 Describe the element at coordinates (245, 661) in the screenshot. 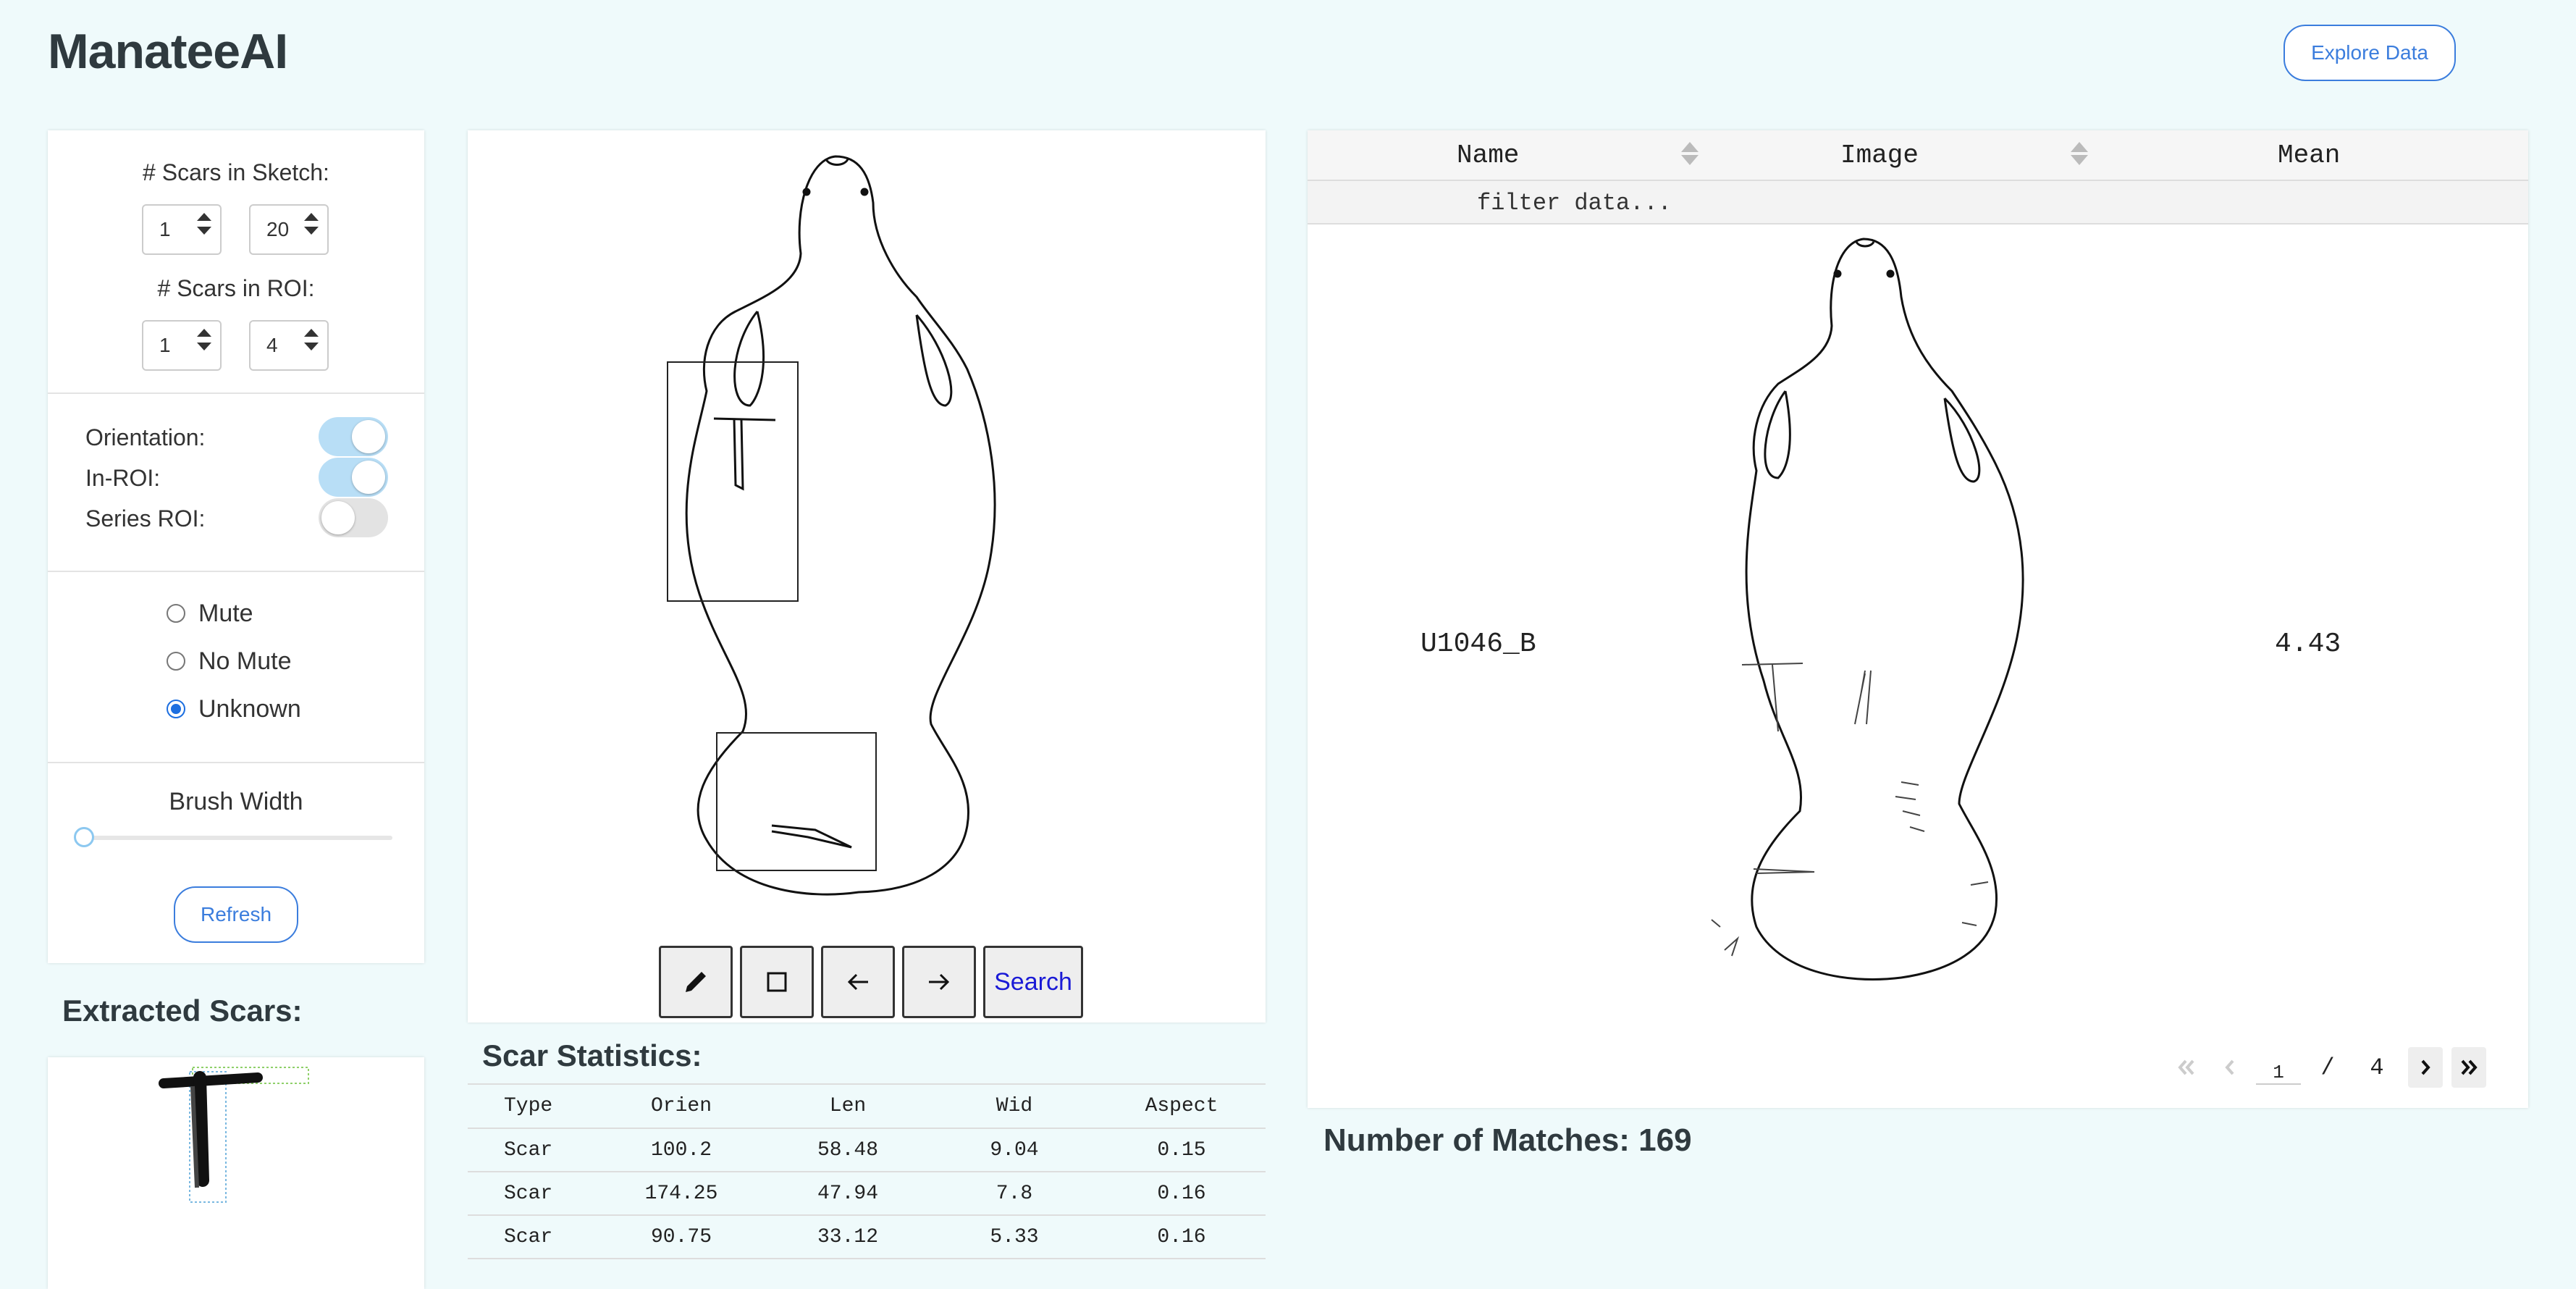

I see `no-mute-label: No Mute` at that location.